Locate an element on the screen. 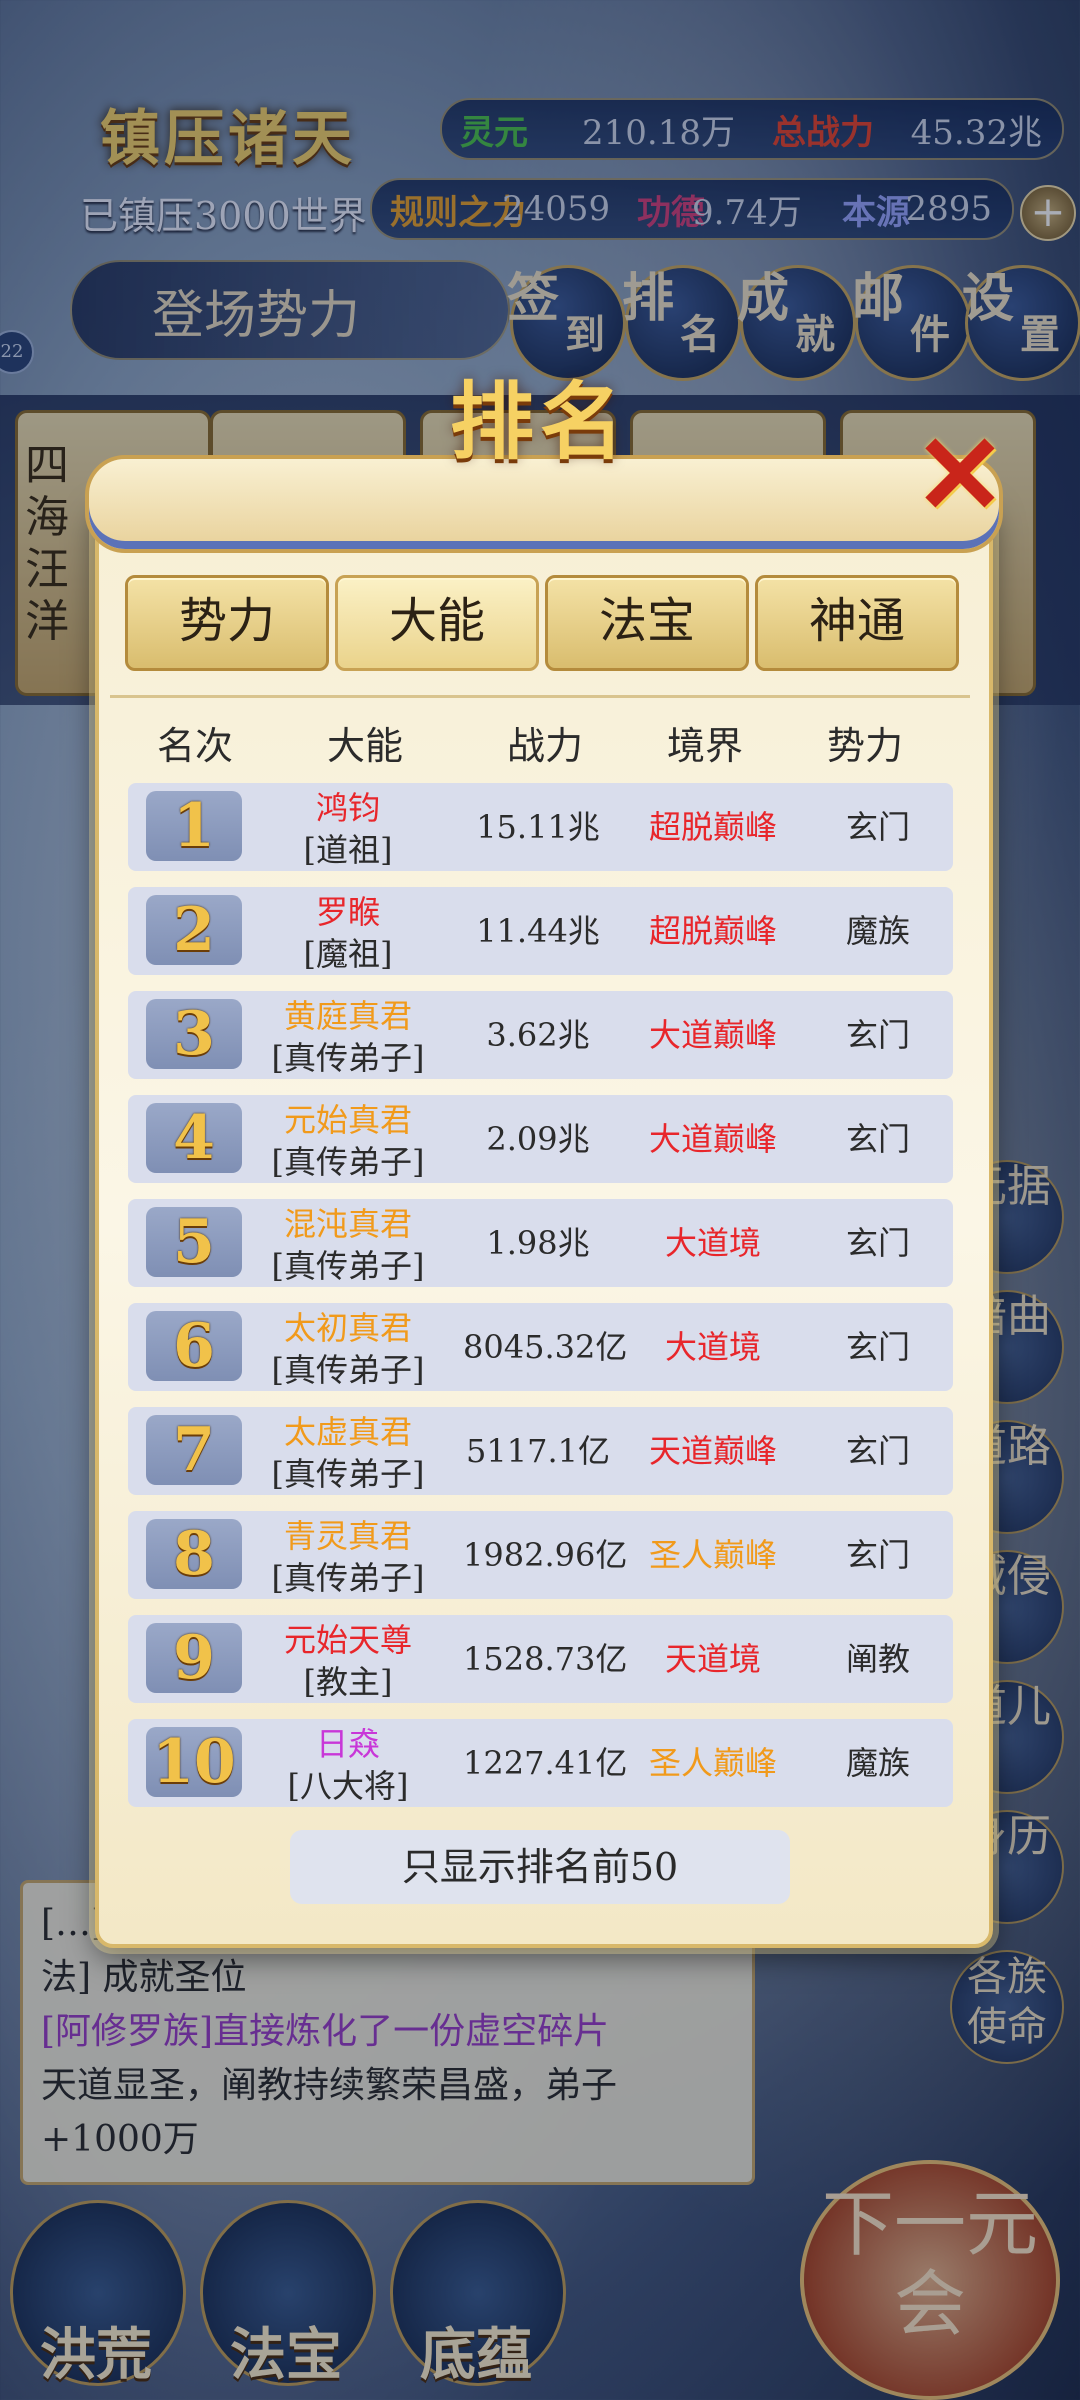 The width and height of the screenshot is (1080, 2400). modal-title: 排名 is located at coordinates (539, 421).